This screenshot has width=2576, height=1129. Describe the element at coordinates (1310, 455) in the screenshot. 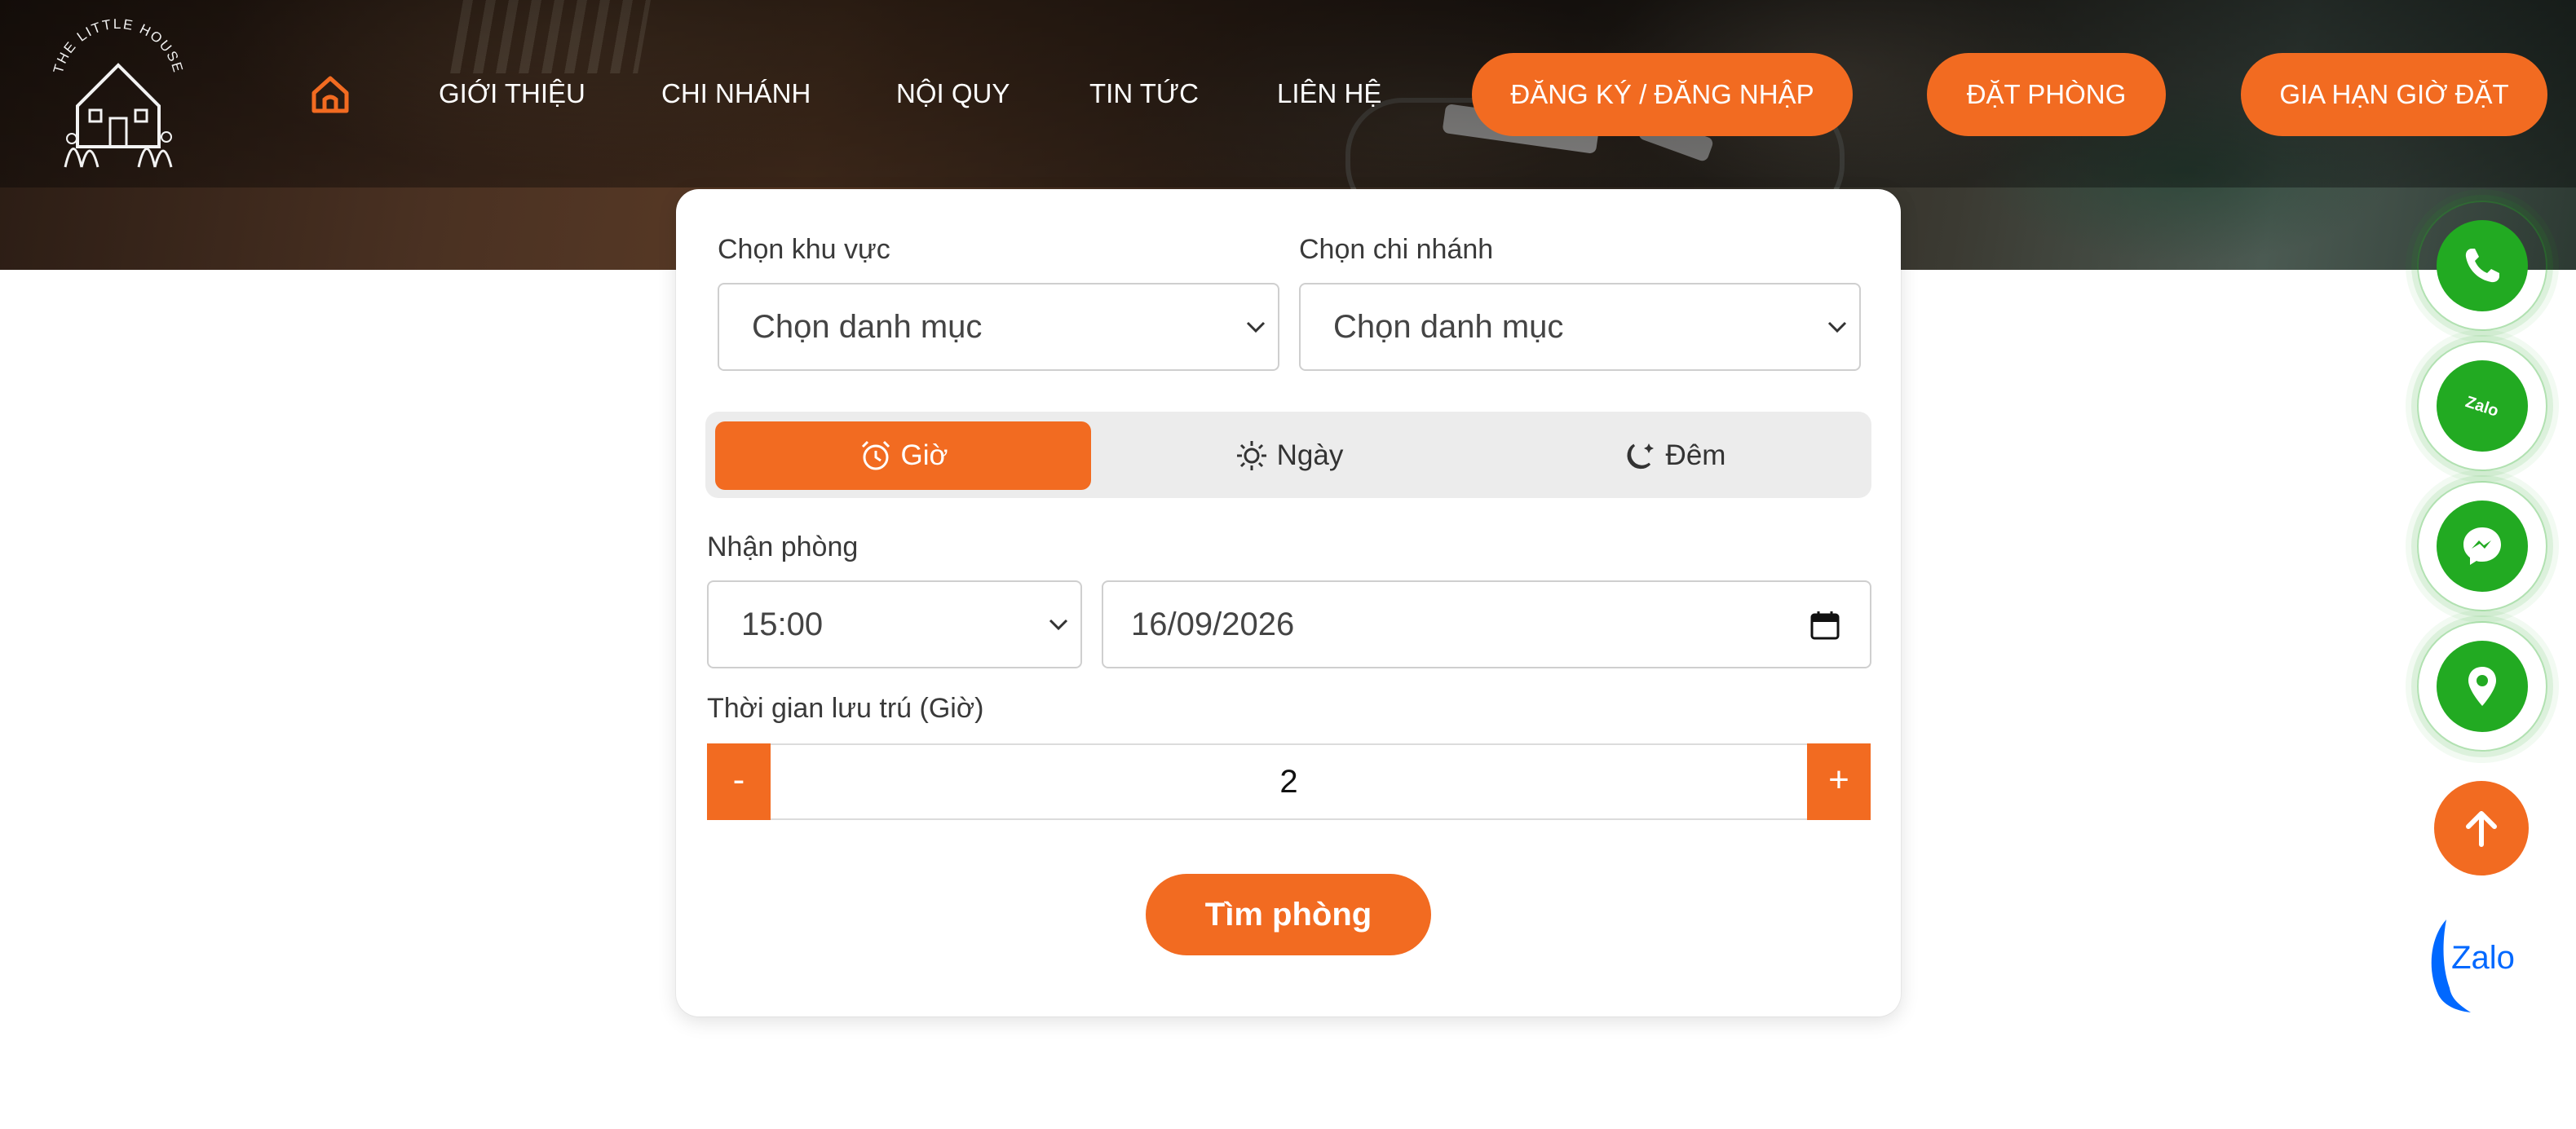

I see `tab-day-label: Ngày` at that location.